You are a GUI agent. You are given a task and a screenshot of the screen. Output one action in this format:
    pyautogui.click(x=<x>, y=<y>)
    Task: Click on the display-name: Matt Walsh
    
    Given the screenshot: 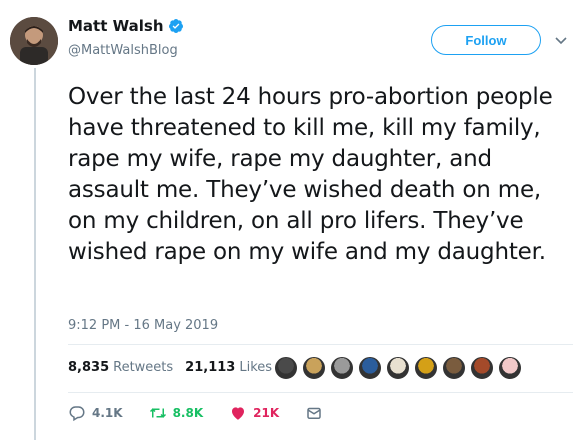 What is the action you would take?
    pyautogui.click(x=116, y=26)
    